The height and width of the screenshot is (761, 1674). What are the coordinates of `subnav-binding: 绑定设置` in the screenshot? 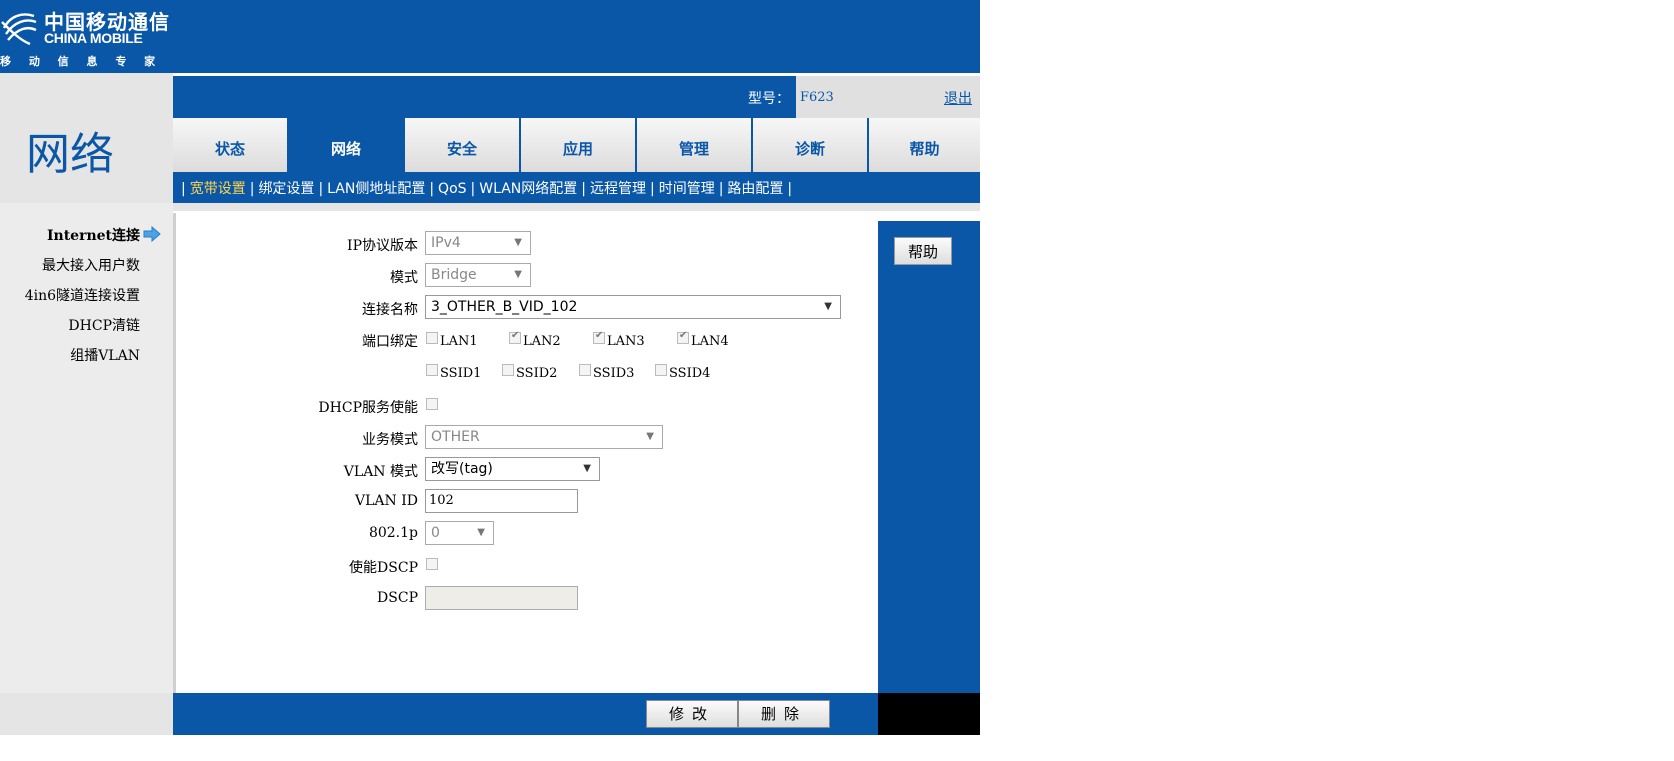 It's located at (286, 189).